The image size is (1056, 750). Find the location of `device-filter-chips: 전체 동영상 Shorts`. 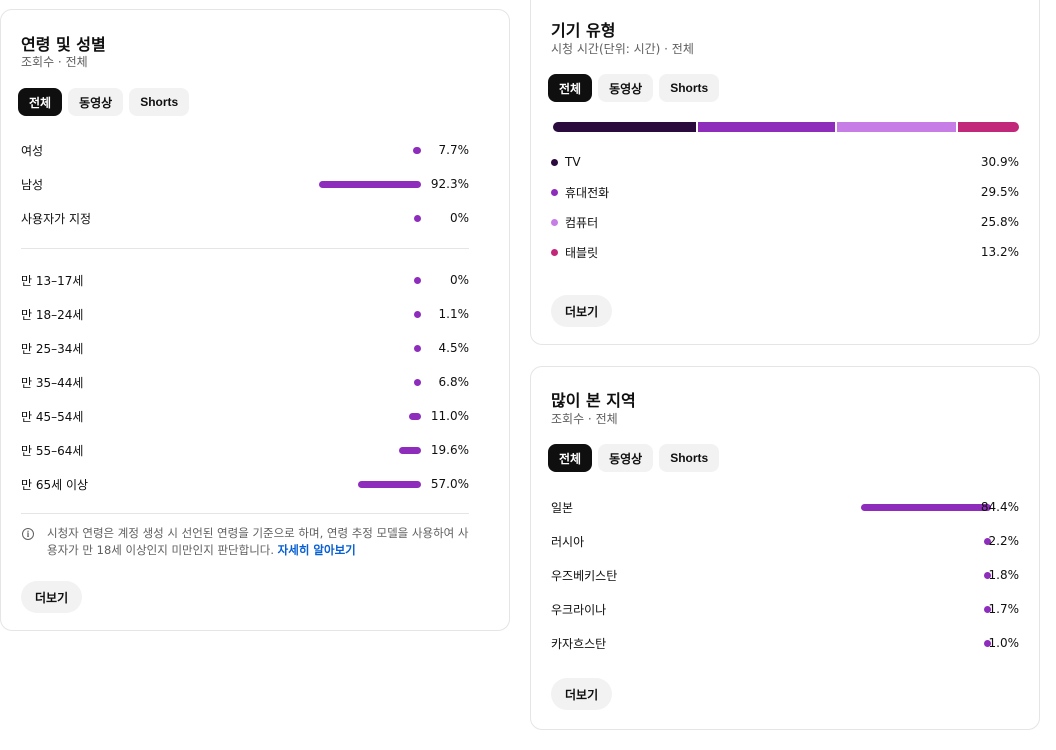

device-filter-chips: 전체 동영상 Shorts is located at coordinates (634, 88).